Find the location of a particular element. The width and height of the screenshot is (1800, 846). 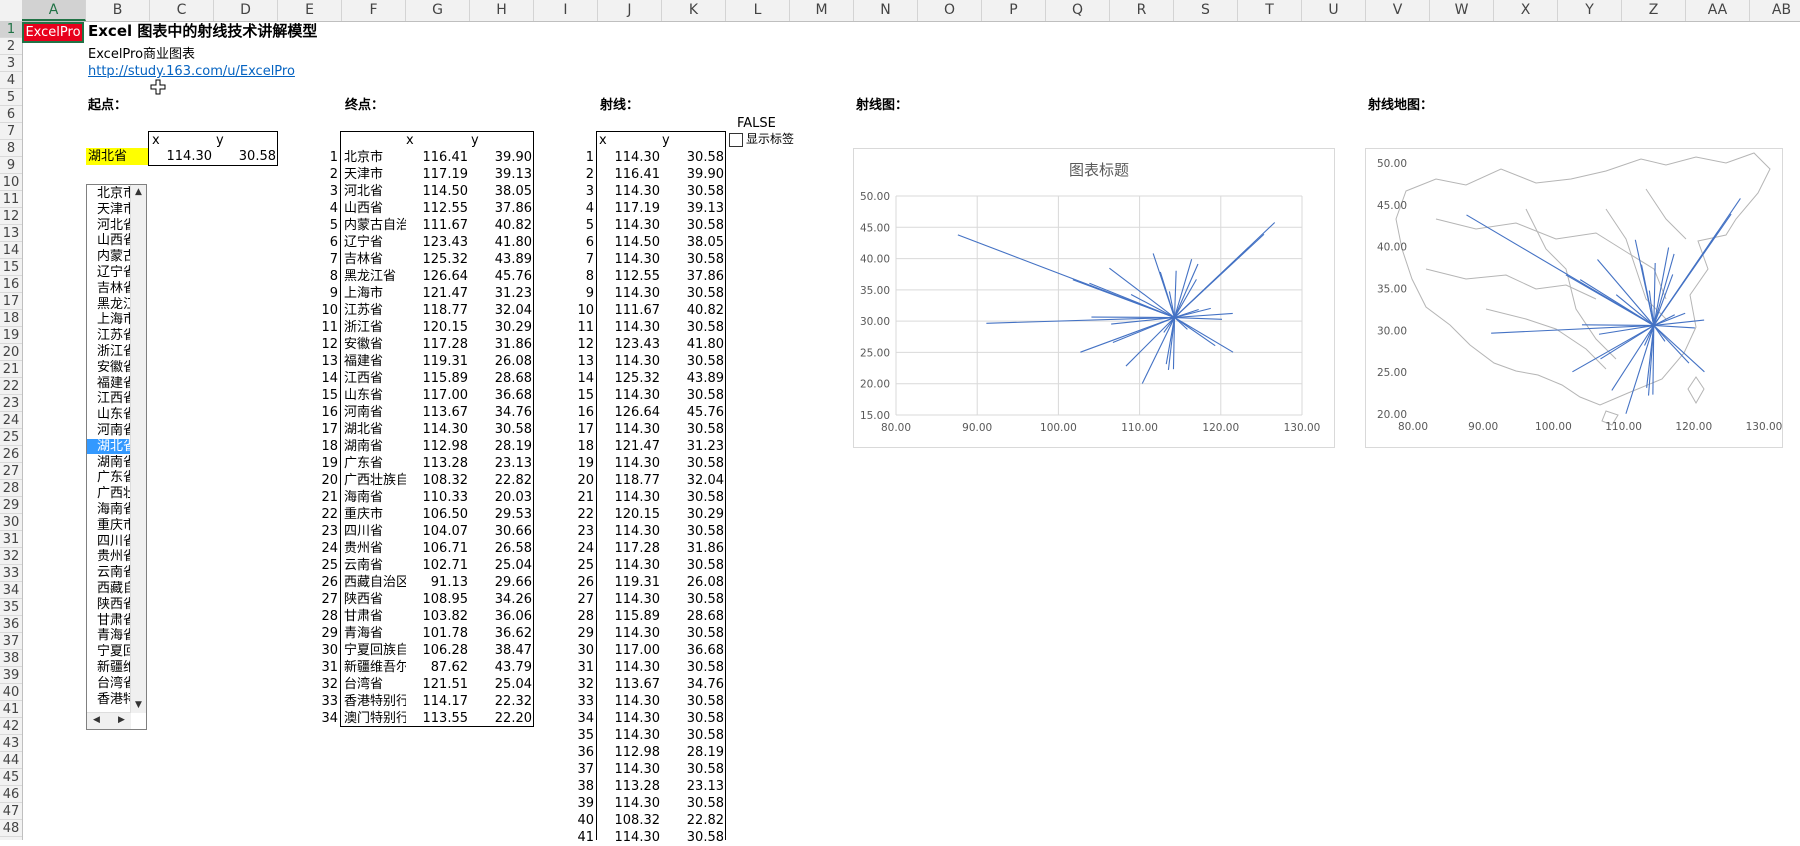

row-header-13: 13 is located at coordinates (11, 233).